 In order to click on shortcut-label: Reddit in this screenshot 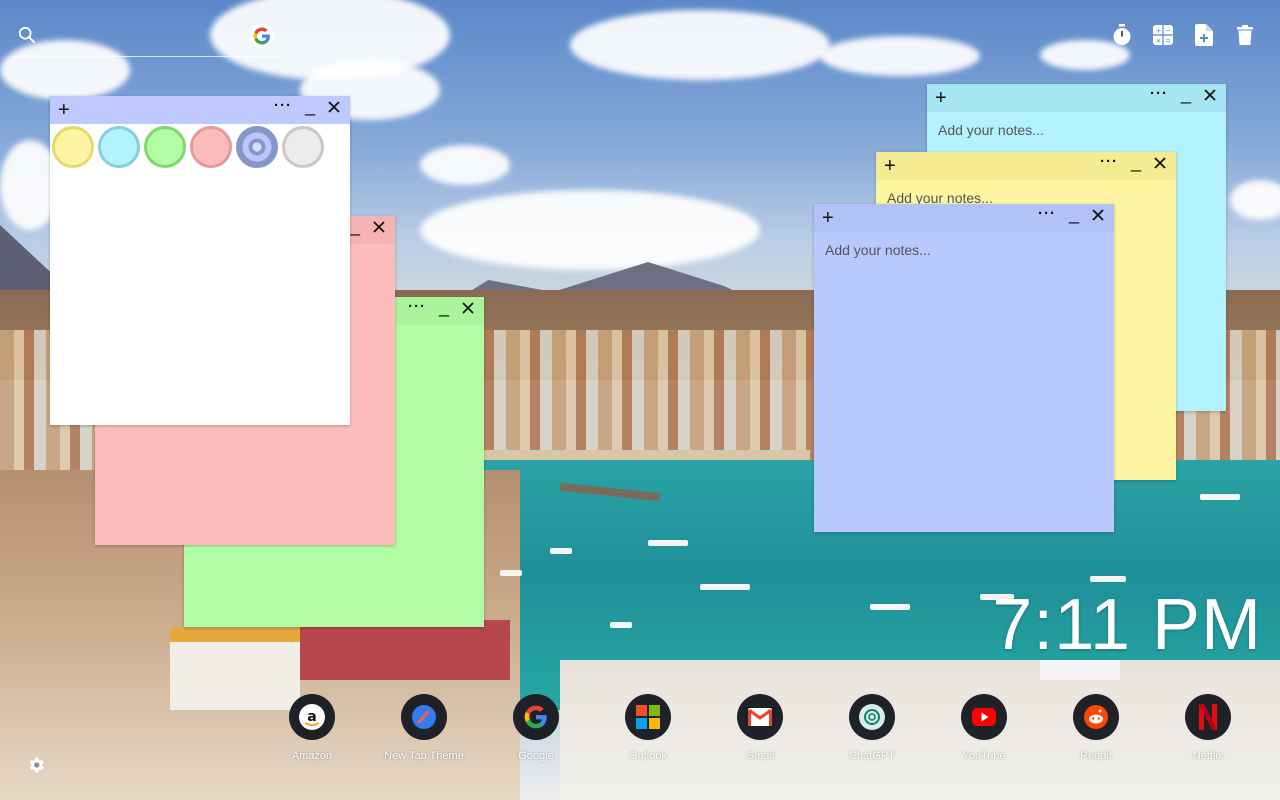, I will do `click(1096, 756)`.